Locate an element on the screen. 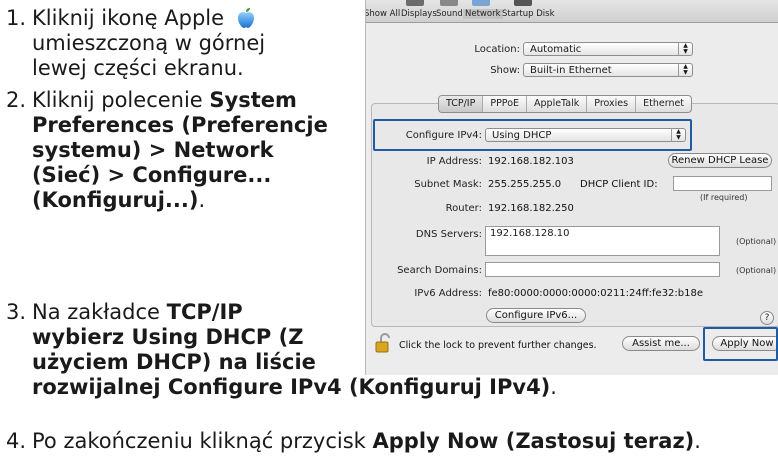  configure-ipv4-highlight is located at coordinates (532, 135).